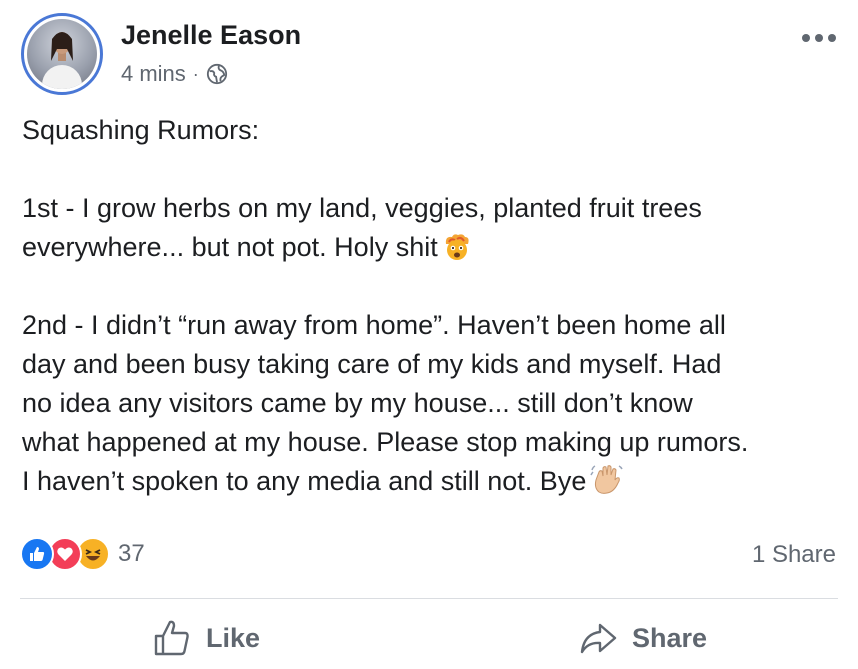  Describe the element at coordinates (598, 638) in the screenshot. I see `share-arrow-icon` at that location.